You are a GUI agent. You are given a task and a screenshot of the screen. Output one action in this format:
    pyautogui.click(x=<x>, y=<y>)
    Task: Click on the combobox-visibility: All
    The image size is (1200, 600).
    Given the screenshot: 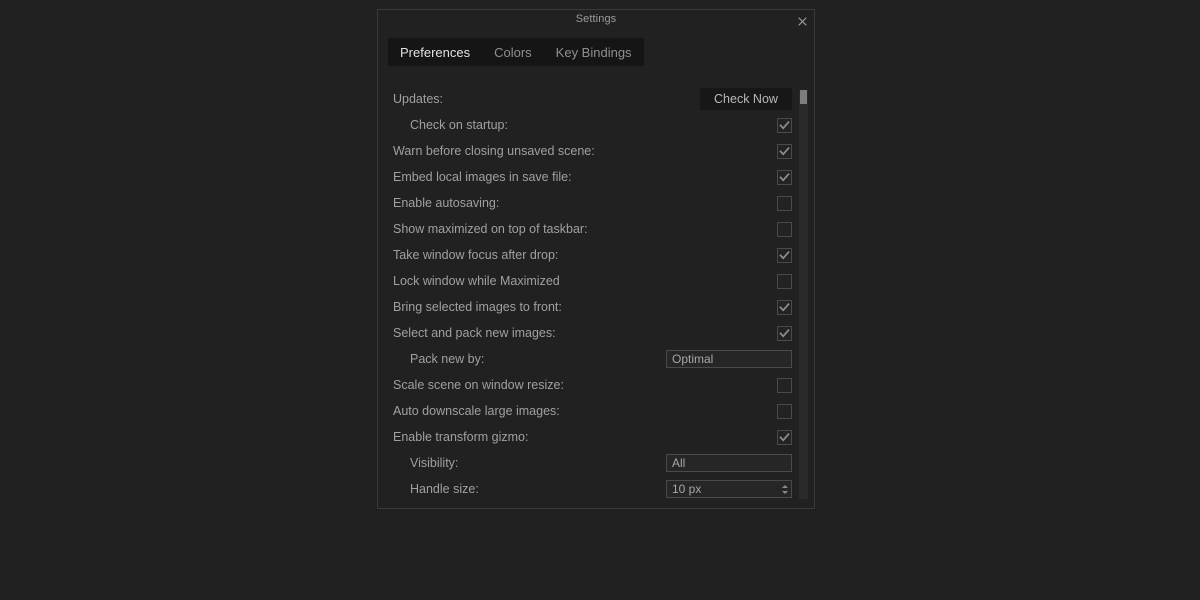 What is the action you would take?
    pyautogui.click(x=729, y=463)
    